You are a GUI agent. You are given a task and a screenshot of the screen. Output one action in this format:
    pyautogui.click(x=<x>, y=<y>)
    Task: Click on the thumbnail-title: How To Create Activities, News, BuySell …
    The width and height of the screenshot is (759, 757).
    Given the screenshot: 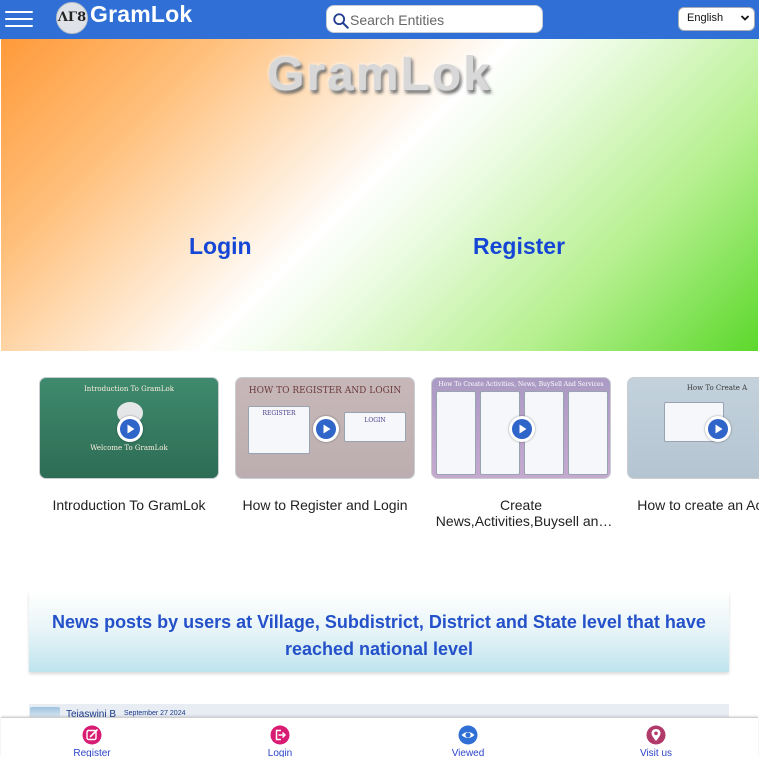 What is the action you would take?
    pyautogui.click(x=521, y=384)
    